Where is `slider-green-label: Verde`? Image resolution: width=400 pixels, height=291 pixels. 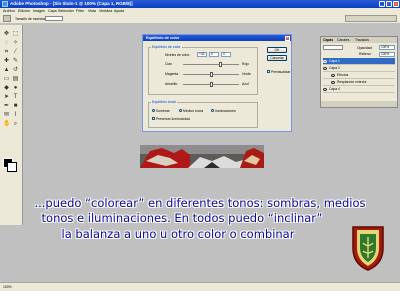 slider-green-label: Verde is located at coordinates (246, 74).